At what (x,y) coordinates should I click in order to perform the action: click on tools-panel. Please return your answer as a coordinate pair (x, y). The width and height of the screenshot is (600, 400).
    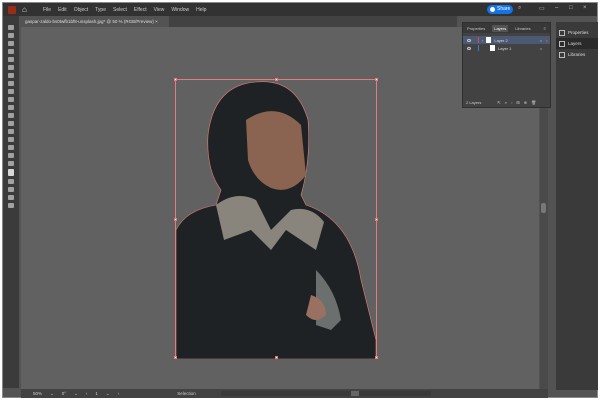
    Looking at the image, I should click on (11, 202).